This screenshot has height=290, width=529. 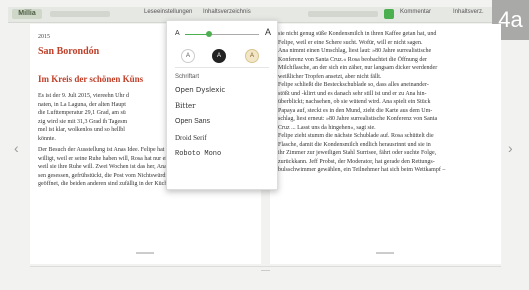 I want to click on search-icon, so click(x=389, y=14).